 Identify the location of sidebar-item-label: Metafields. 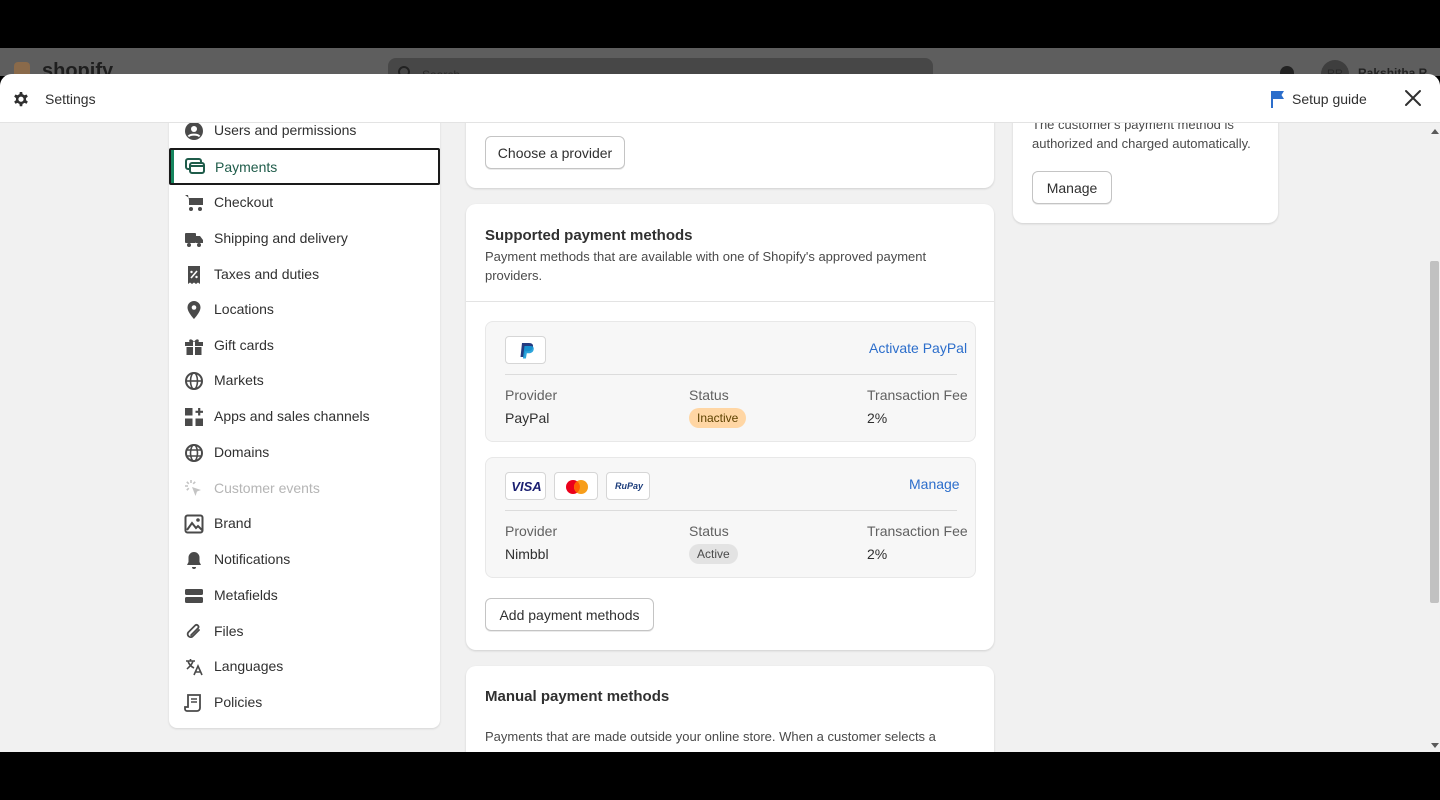
(246, 595).